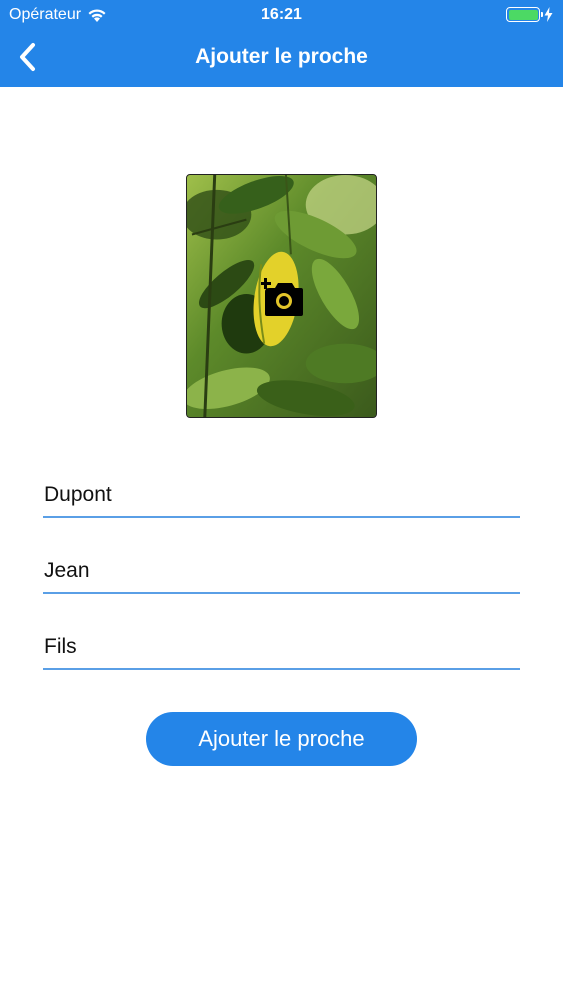  I want to click on status-bar: Opérateur 16:21, so click(281, 15).